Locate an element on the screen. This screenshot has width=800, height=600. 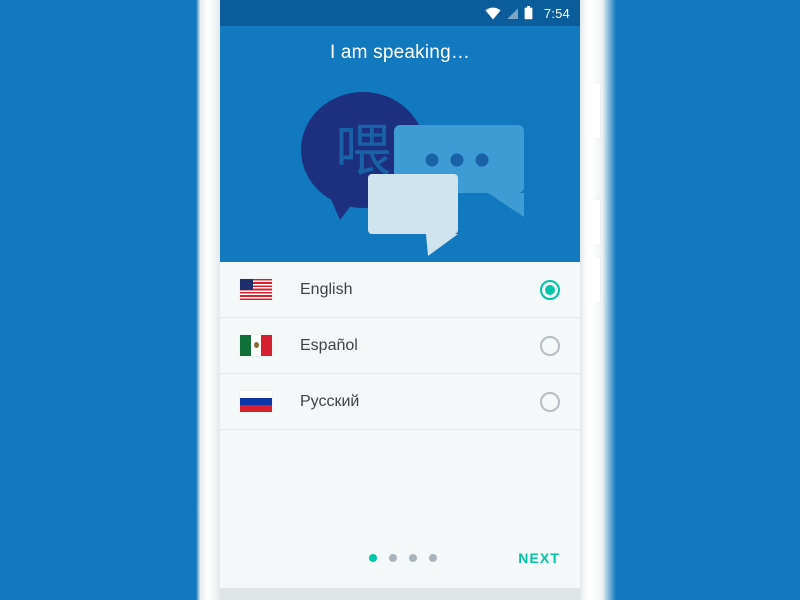
language-label: Español is located at coordinates (329, 345).